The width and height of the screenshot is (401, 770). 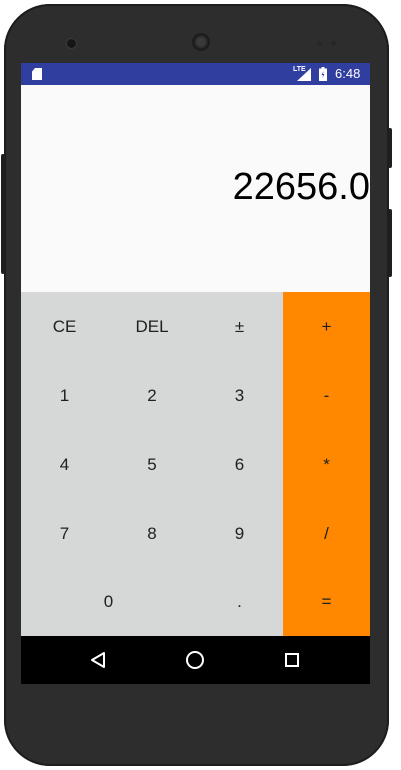 I want to click on digit-7-button: 7, so click(x=64, y=533).